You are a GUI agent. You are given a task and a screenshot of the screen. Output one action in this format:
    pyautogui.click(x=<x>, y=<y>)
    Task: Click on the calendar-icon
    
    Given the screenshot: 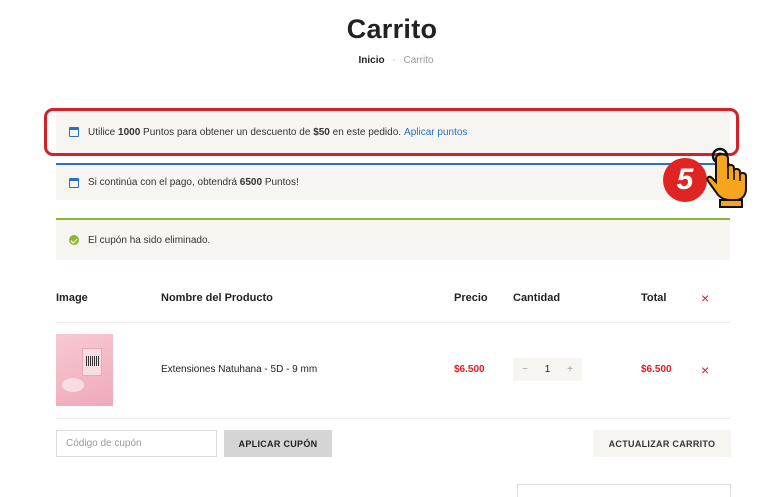 What is the action you would take?
    pyautogui.click(x=74, y=182)
    